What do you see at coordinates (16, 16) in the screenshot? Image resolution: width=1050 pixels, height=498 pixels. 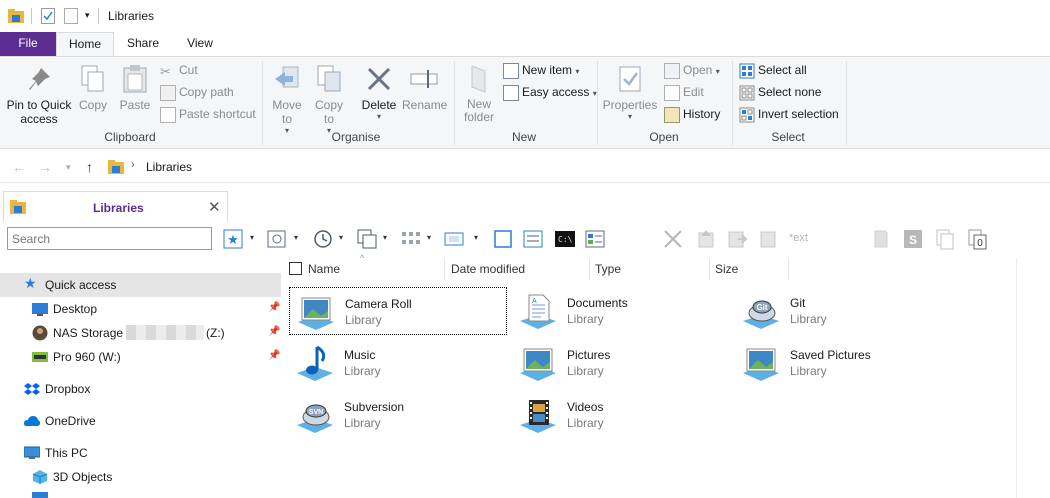 I see `folder-icon` at bounding box center [16, 16].